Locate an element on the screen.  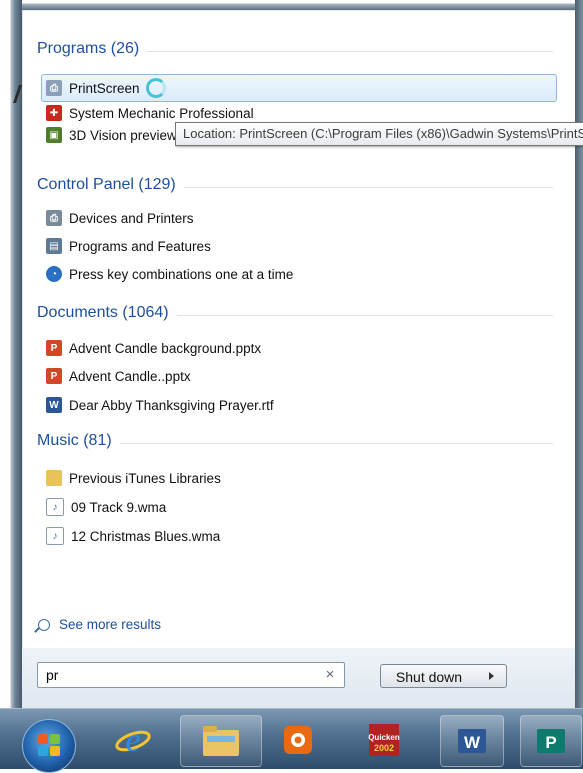
media-player-icon is located at coordinates (298, 740).